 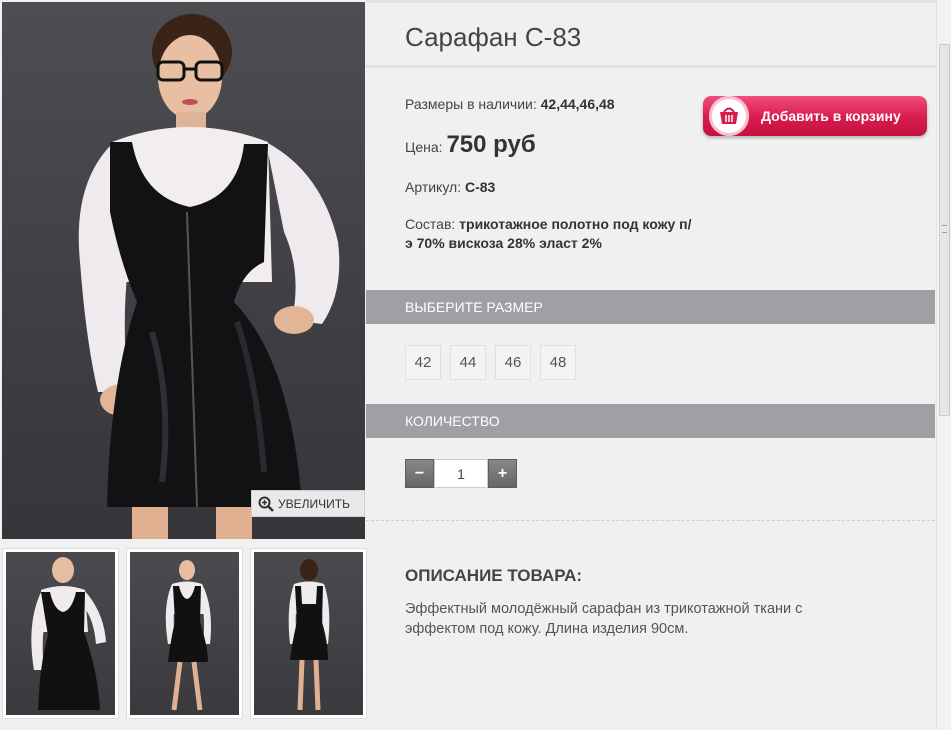 I want to click on size-section-header: Выберите размер, so click(x=650, y=307).